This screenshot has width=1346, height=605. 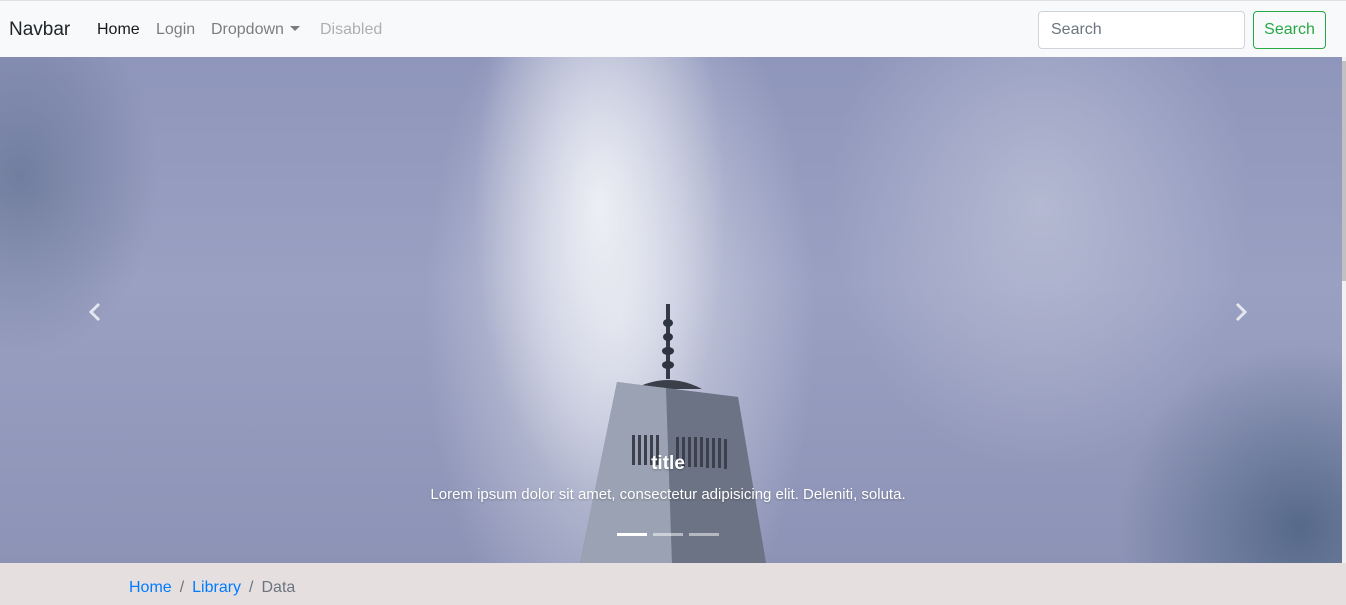 I want to click on dropdown-label: Dropdown, so click(x=247, y=29).